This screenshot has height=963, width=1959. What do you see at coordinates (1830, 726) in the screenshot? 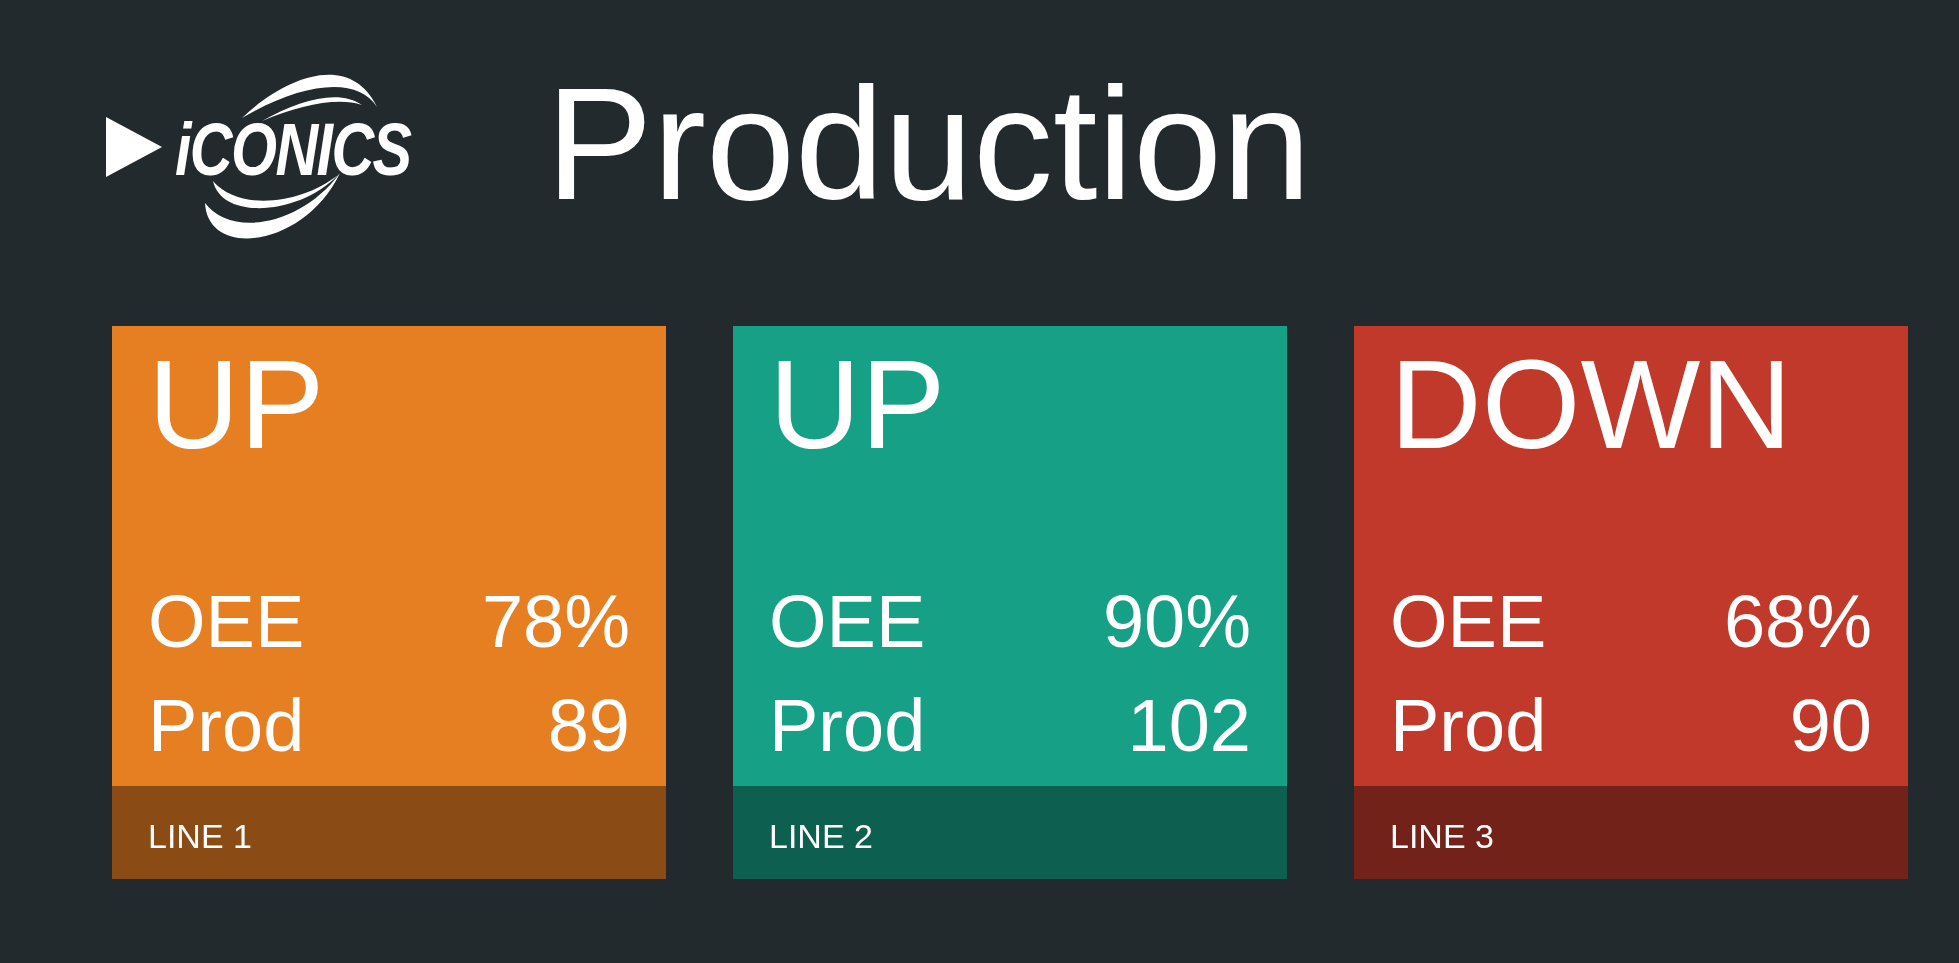
I see `metric-value: 90` at bounding box center [1830, 726].